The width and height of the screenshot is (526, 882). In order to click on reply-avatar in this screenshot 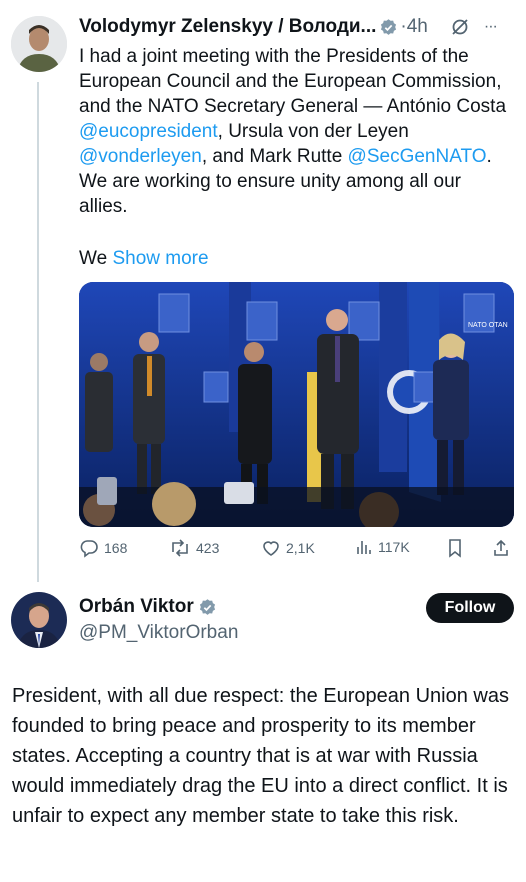, I will do `click(39, 620)`.